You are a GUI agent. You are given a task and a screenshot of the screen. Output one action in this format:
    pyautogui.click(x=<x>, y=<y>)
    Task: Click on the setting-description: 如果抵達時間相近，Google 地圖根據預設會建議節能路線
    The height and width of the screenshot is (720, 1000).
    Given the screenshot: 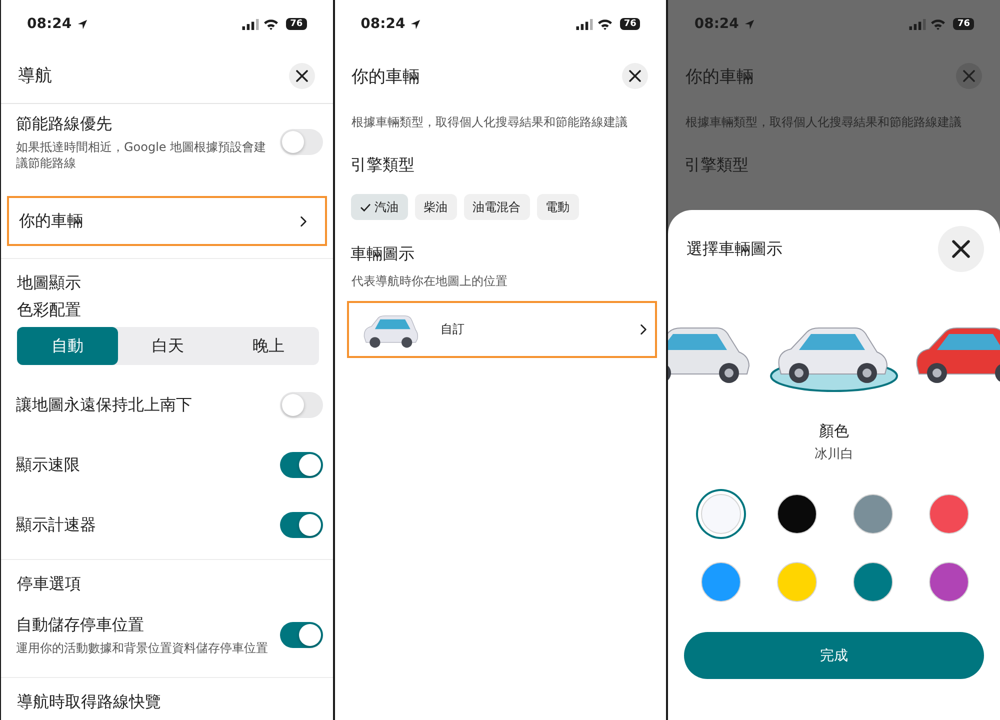 What is the action you would take?
    pyautogui.click(x=142, y=154)
    